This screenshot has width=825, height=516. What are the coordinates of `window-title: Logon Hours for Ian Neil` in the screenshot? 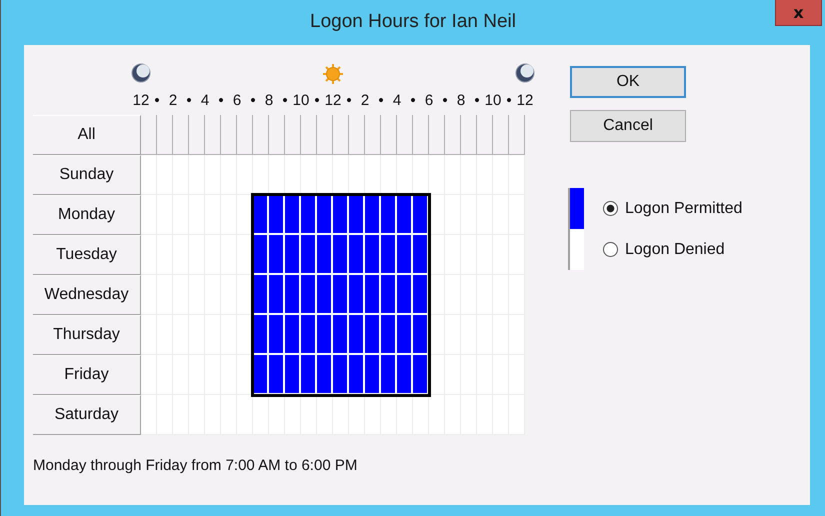 It's located at (413, 21).